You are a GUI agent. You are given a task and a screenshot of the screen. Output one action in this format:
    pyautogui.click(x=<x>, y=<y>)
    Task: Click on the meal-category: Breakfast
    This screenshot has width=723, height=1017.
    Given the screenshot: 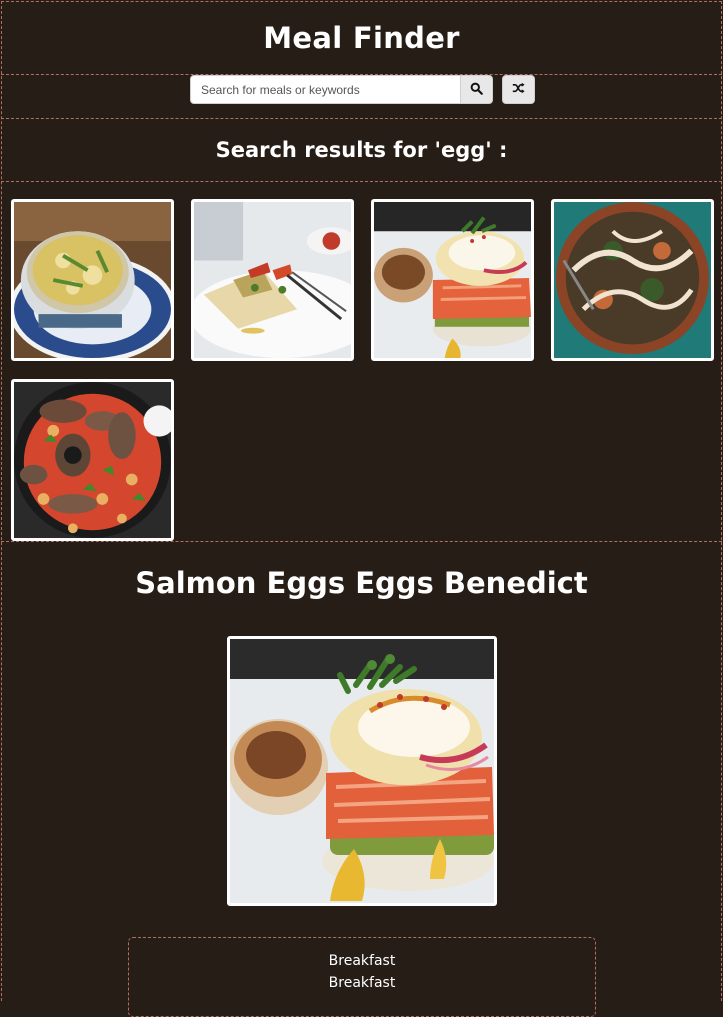 What is the action you would take?
    pyautogui.click(x=362, y=961)
    